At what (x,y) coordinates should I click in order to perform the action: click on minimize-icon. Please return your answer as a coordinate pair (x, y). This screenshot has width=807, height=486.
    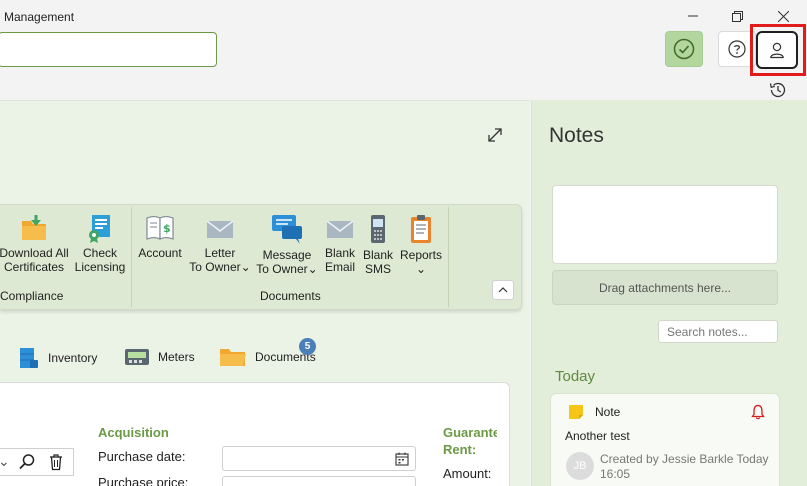
    Looking at the image, I should click on (693, 16).